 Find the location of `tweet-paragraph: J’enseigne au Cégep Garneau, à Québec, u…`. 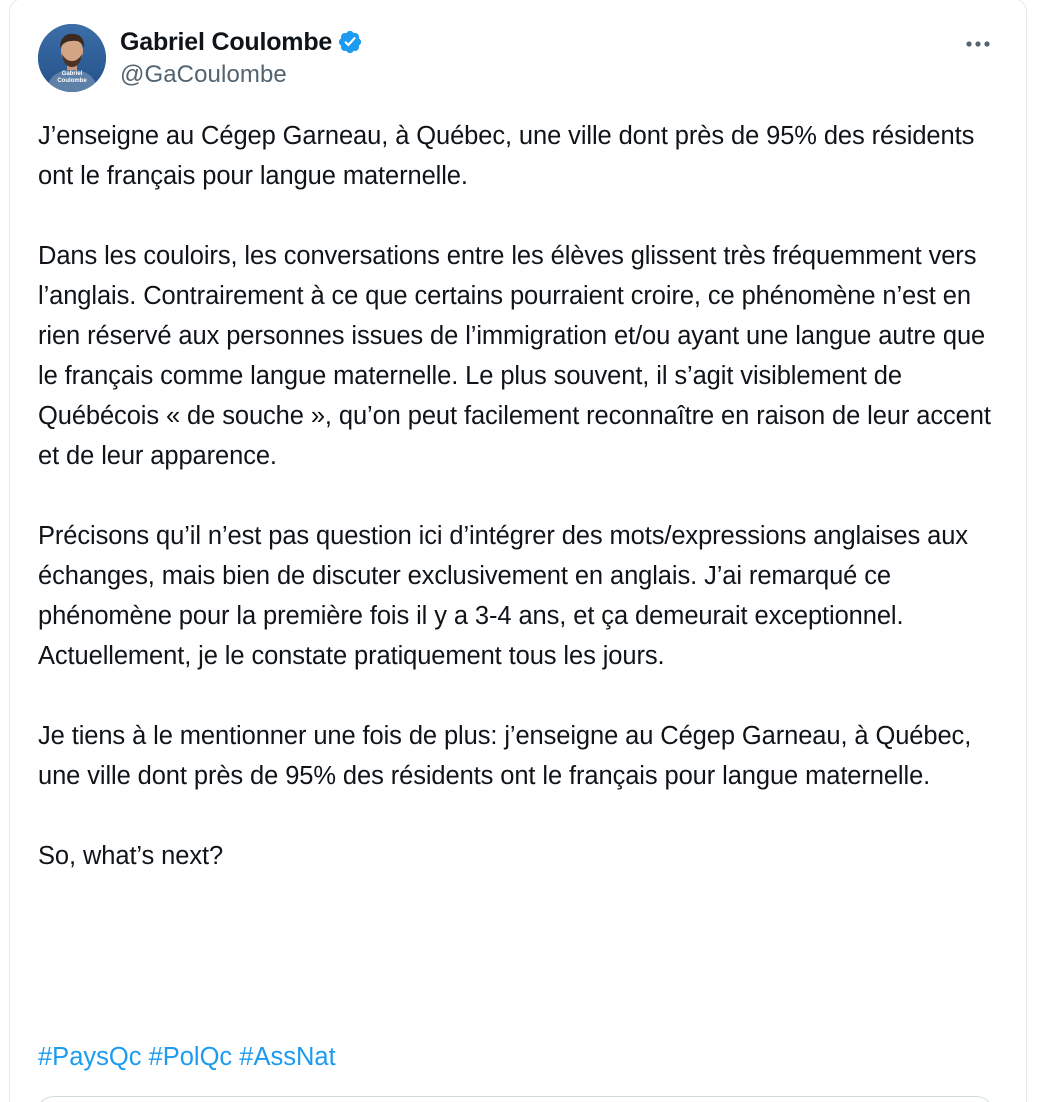

tweet-paragraph: J’enseigne au Cégep Garneau, à Québec, u… is located at coordinates (506, 156).